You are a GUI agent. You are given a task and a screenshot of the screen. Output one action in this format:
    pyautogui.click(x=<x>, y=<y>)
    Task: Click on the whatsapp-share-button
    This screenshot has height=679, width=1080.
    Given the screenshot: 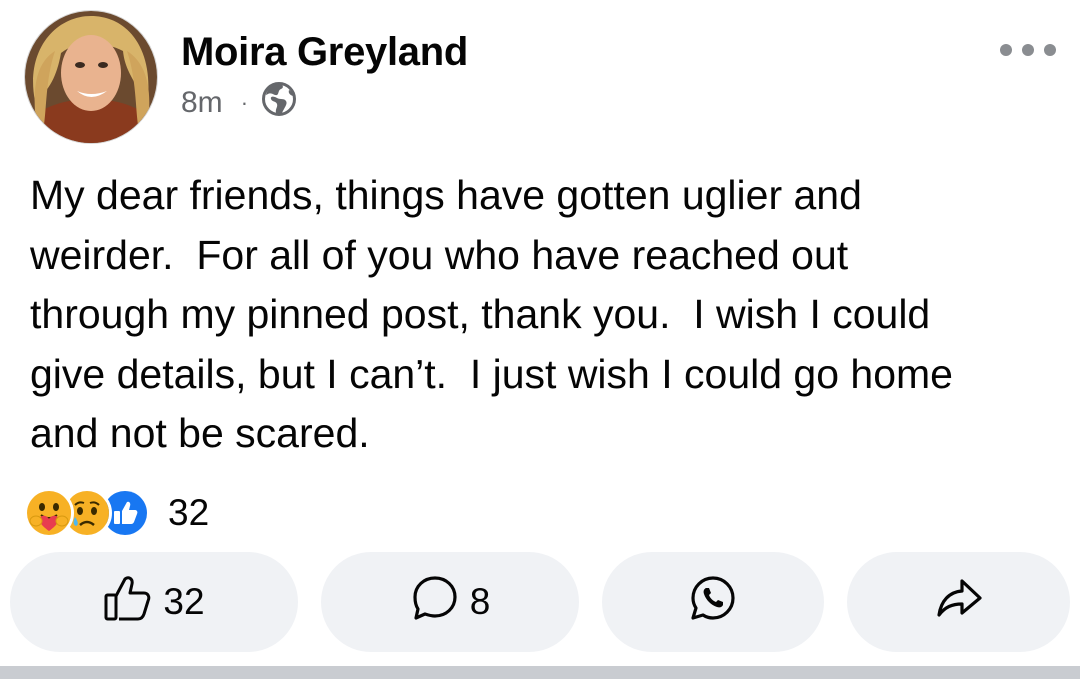 What is the action you would take?
    pyautogui.click(x=713, y=602)
    